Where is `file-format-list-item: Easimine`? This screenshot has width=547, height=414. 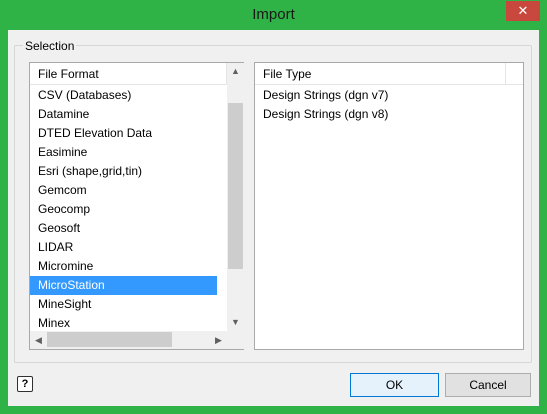 file-format-list-item: Easimine is located at coordinates (123, 152).